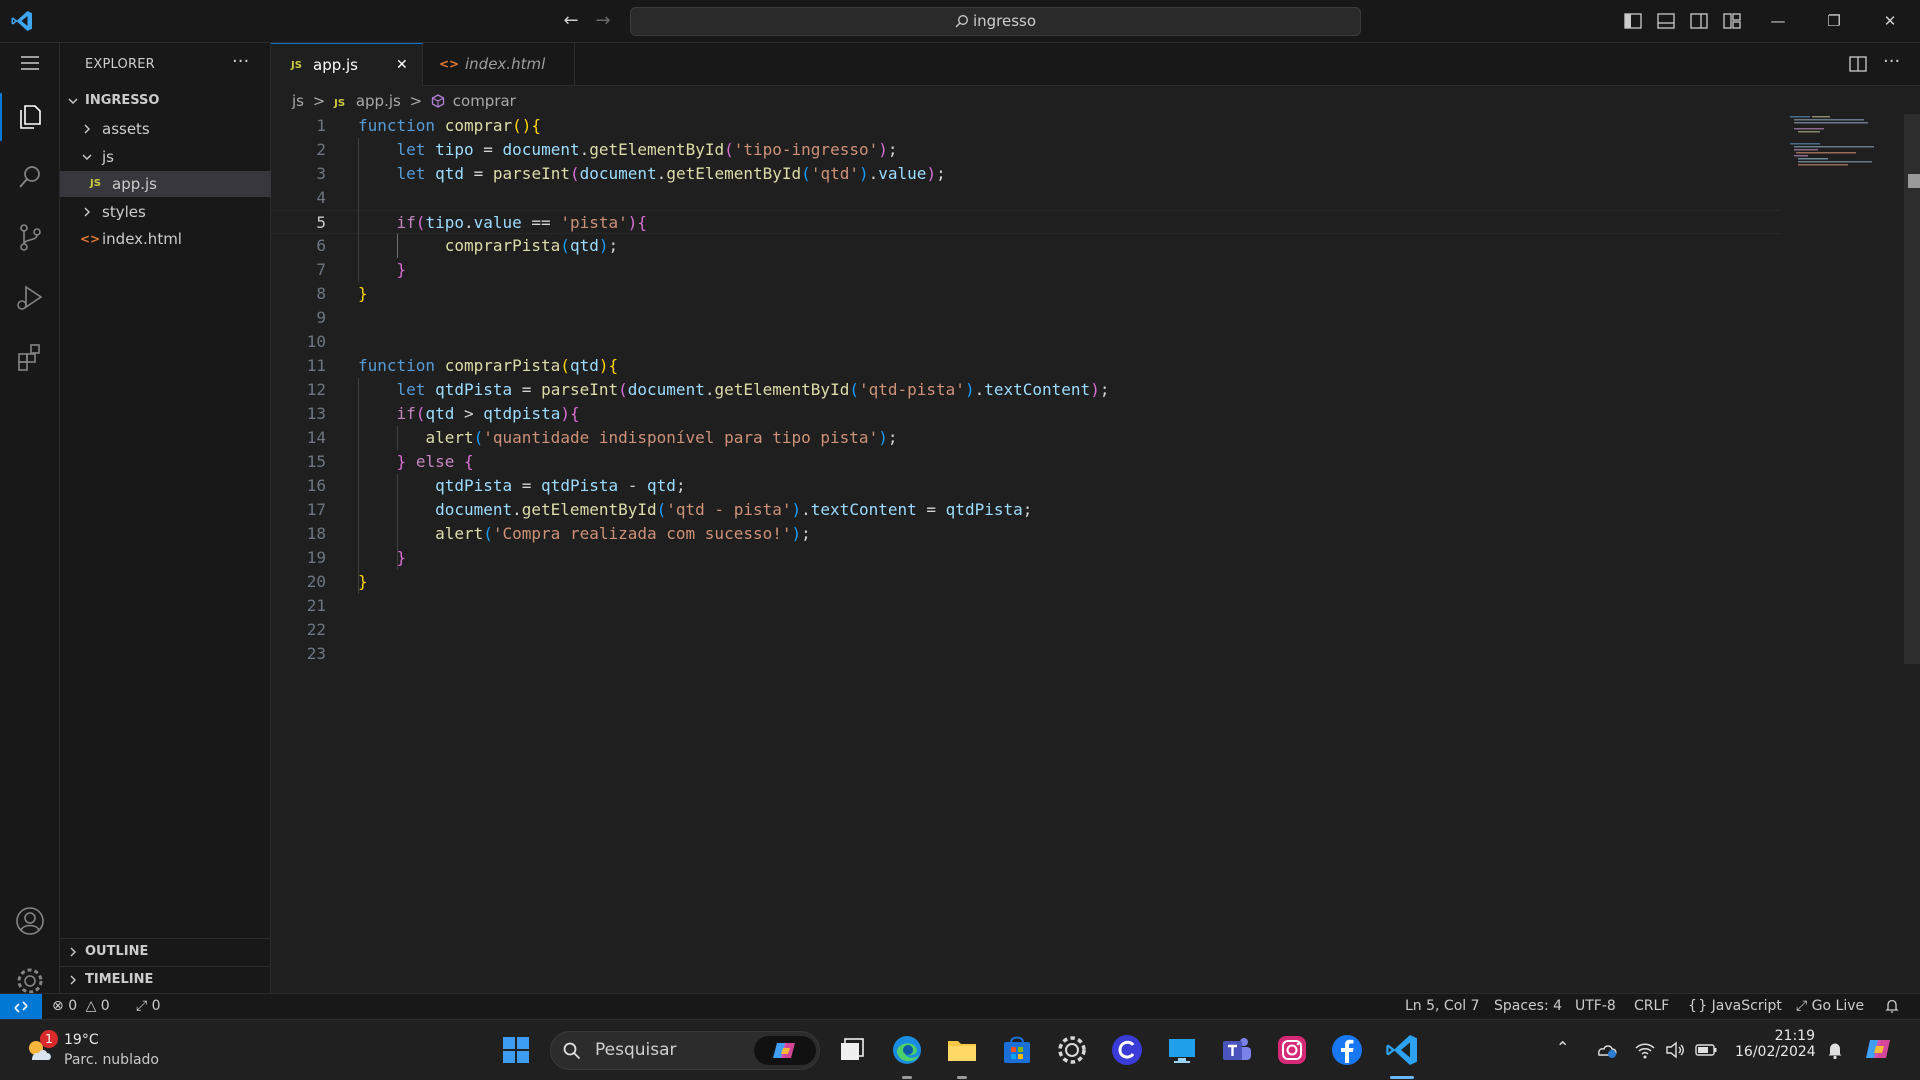 This screenshot has width=1920, height=1080. Describe the element at coordinates (1651, 1006) in the screenshot. I see `line-ending: CRLF` at that location.